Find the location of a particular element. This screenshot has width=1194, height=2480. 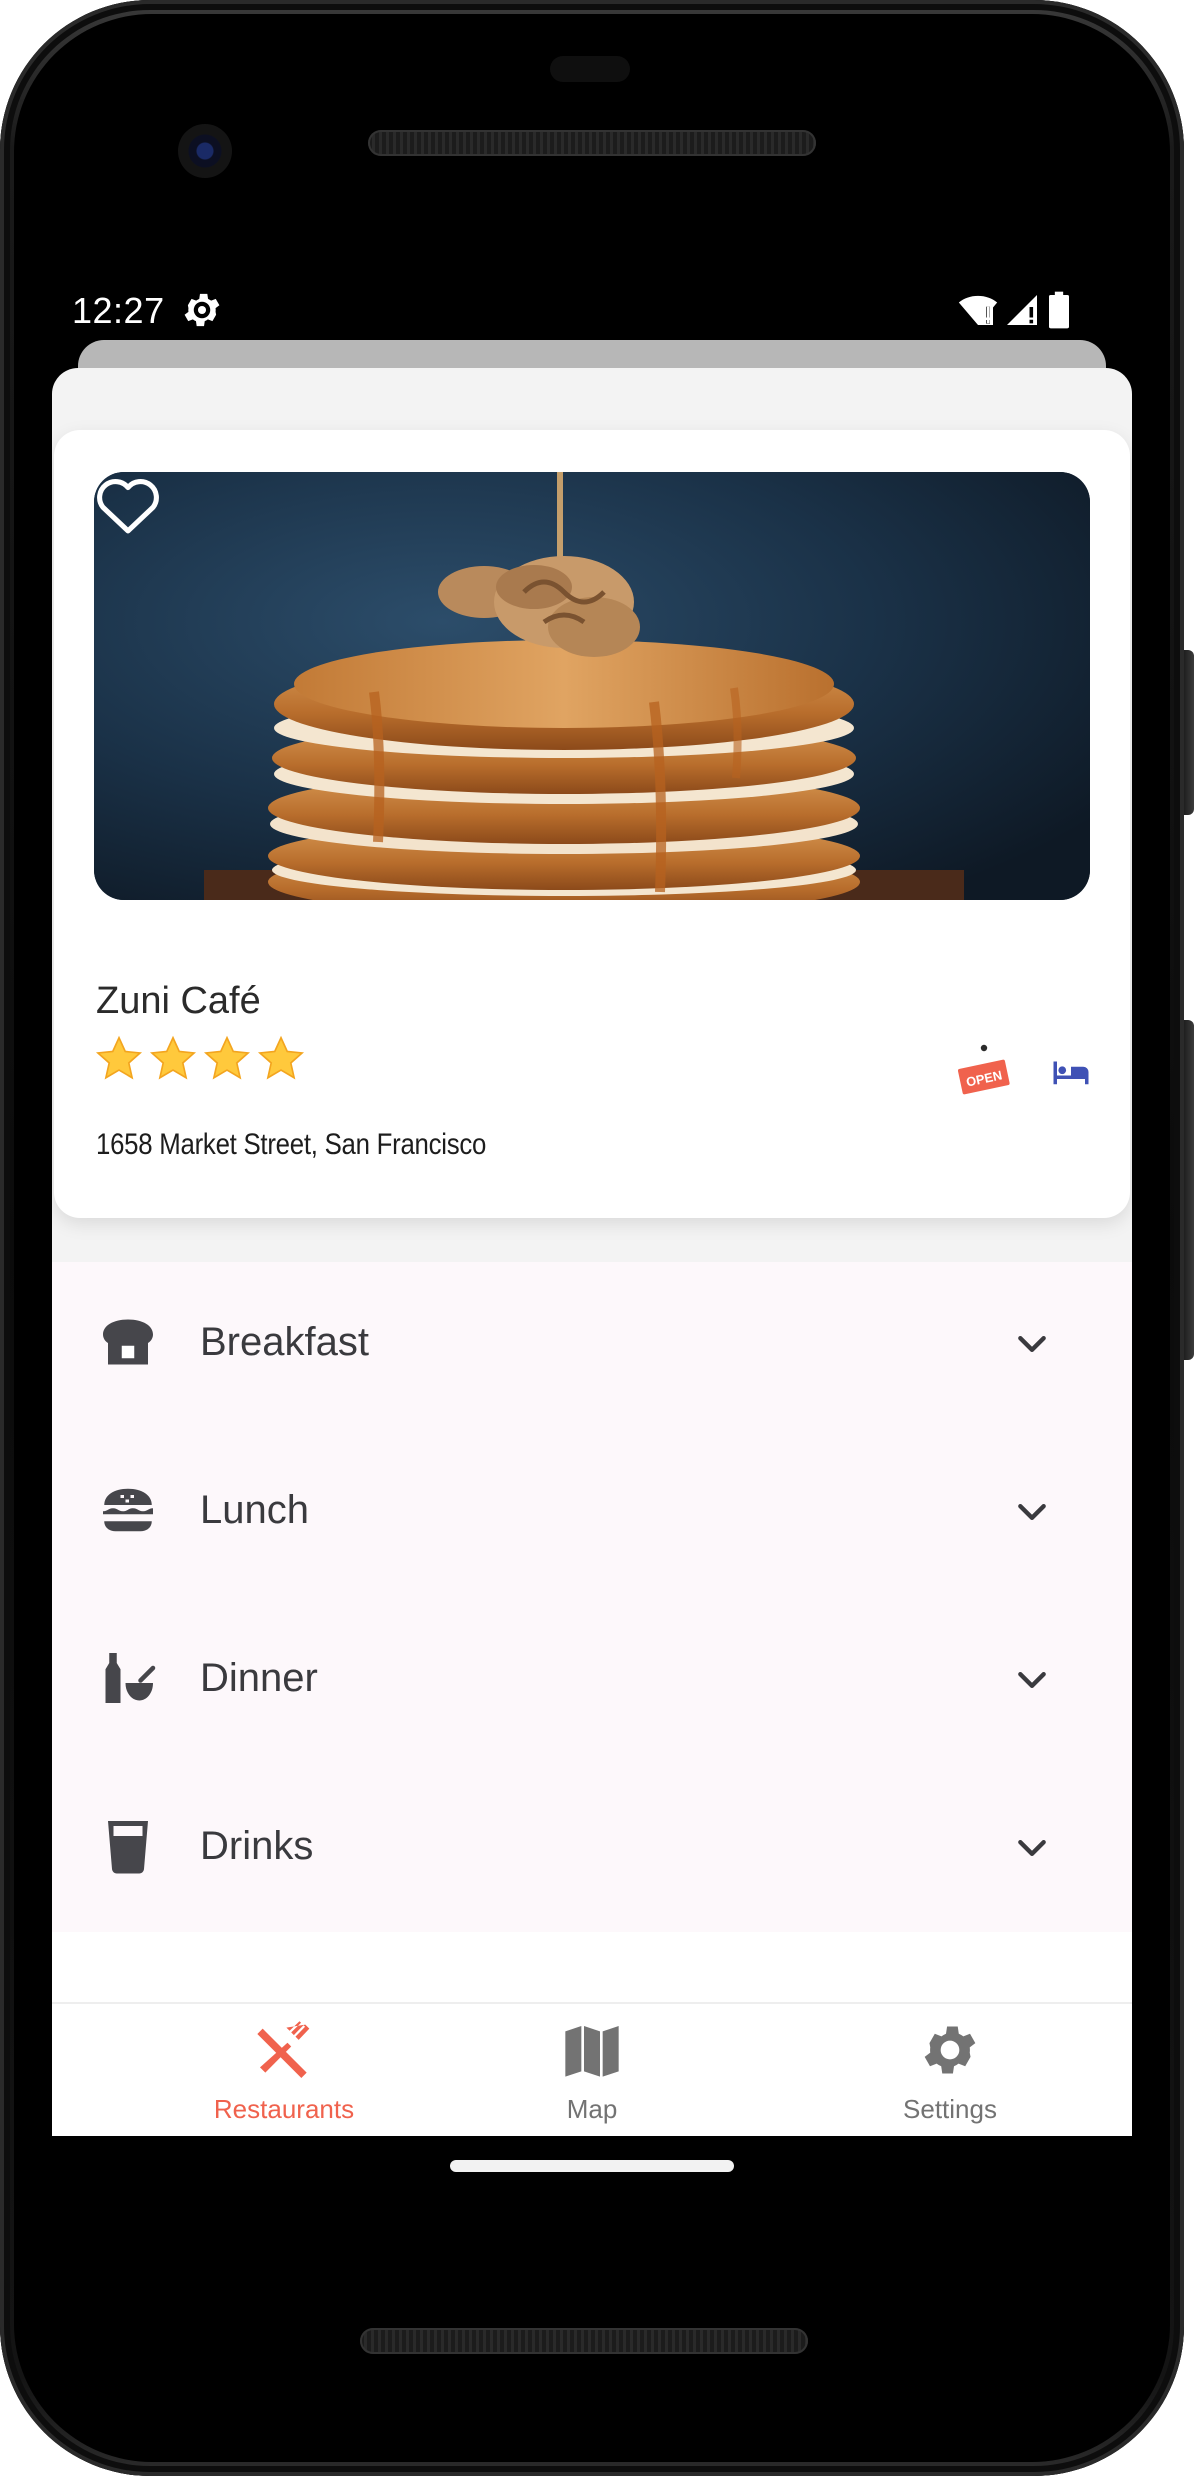

nav-item-map: Map is located at coordinates (592, 2070).